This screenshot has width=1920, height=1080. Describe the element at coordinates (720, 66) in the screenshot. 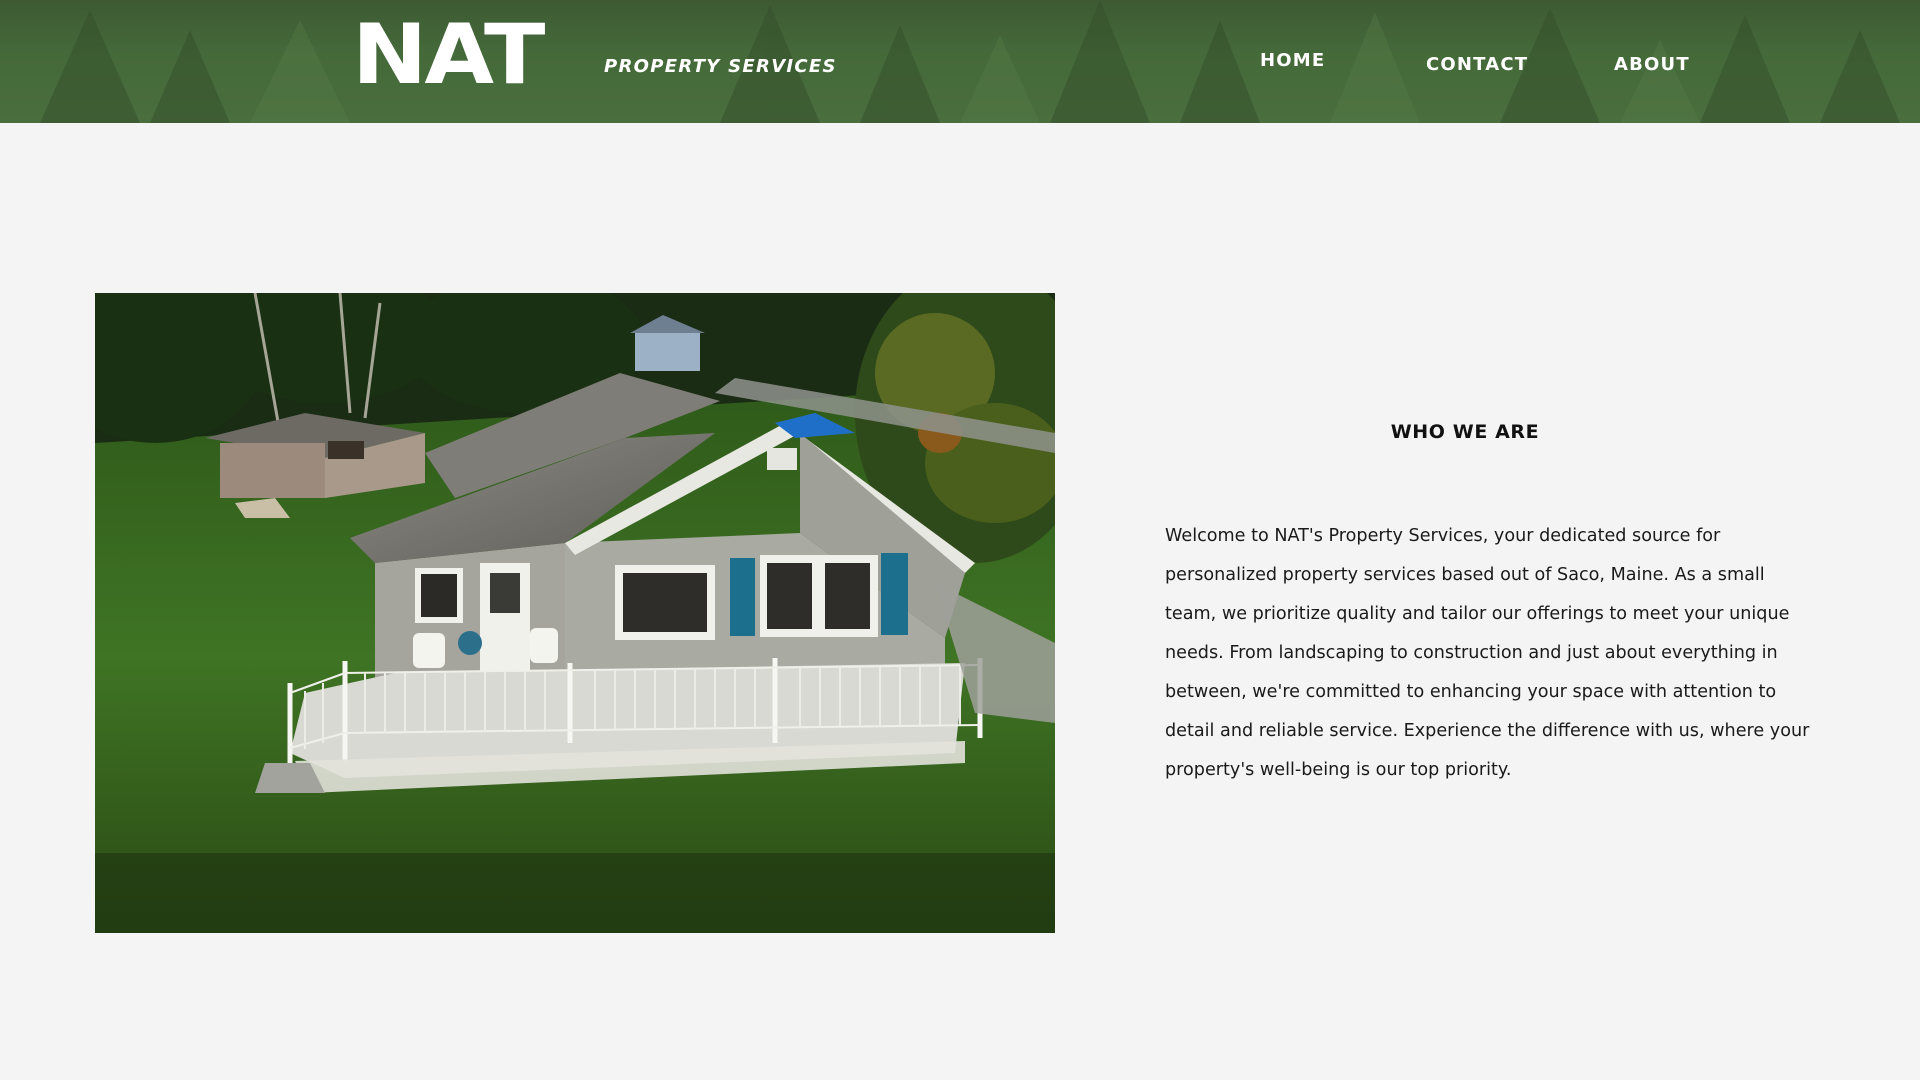

I see `site-tagline: PROPERTY SERVICES` at that location.